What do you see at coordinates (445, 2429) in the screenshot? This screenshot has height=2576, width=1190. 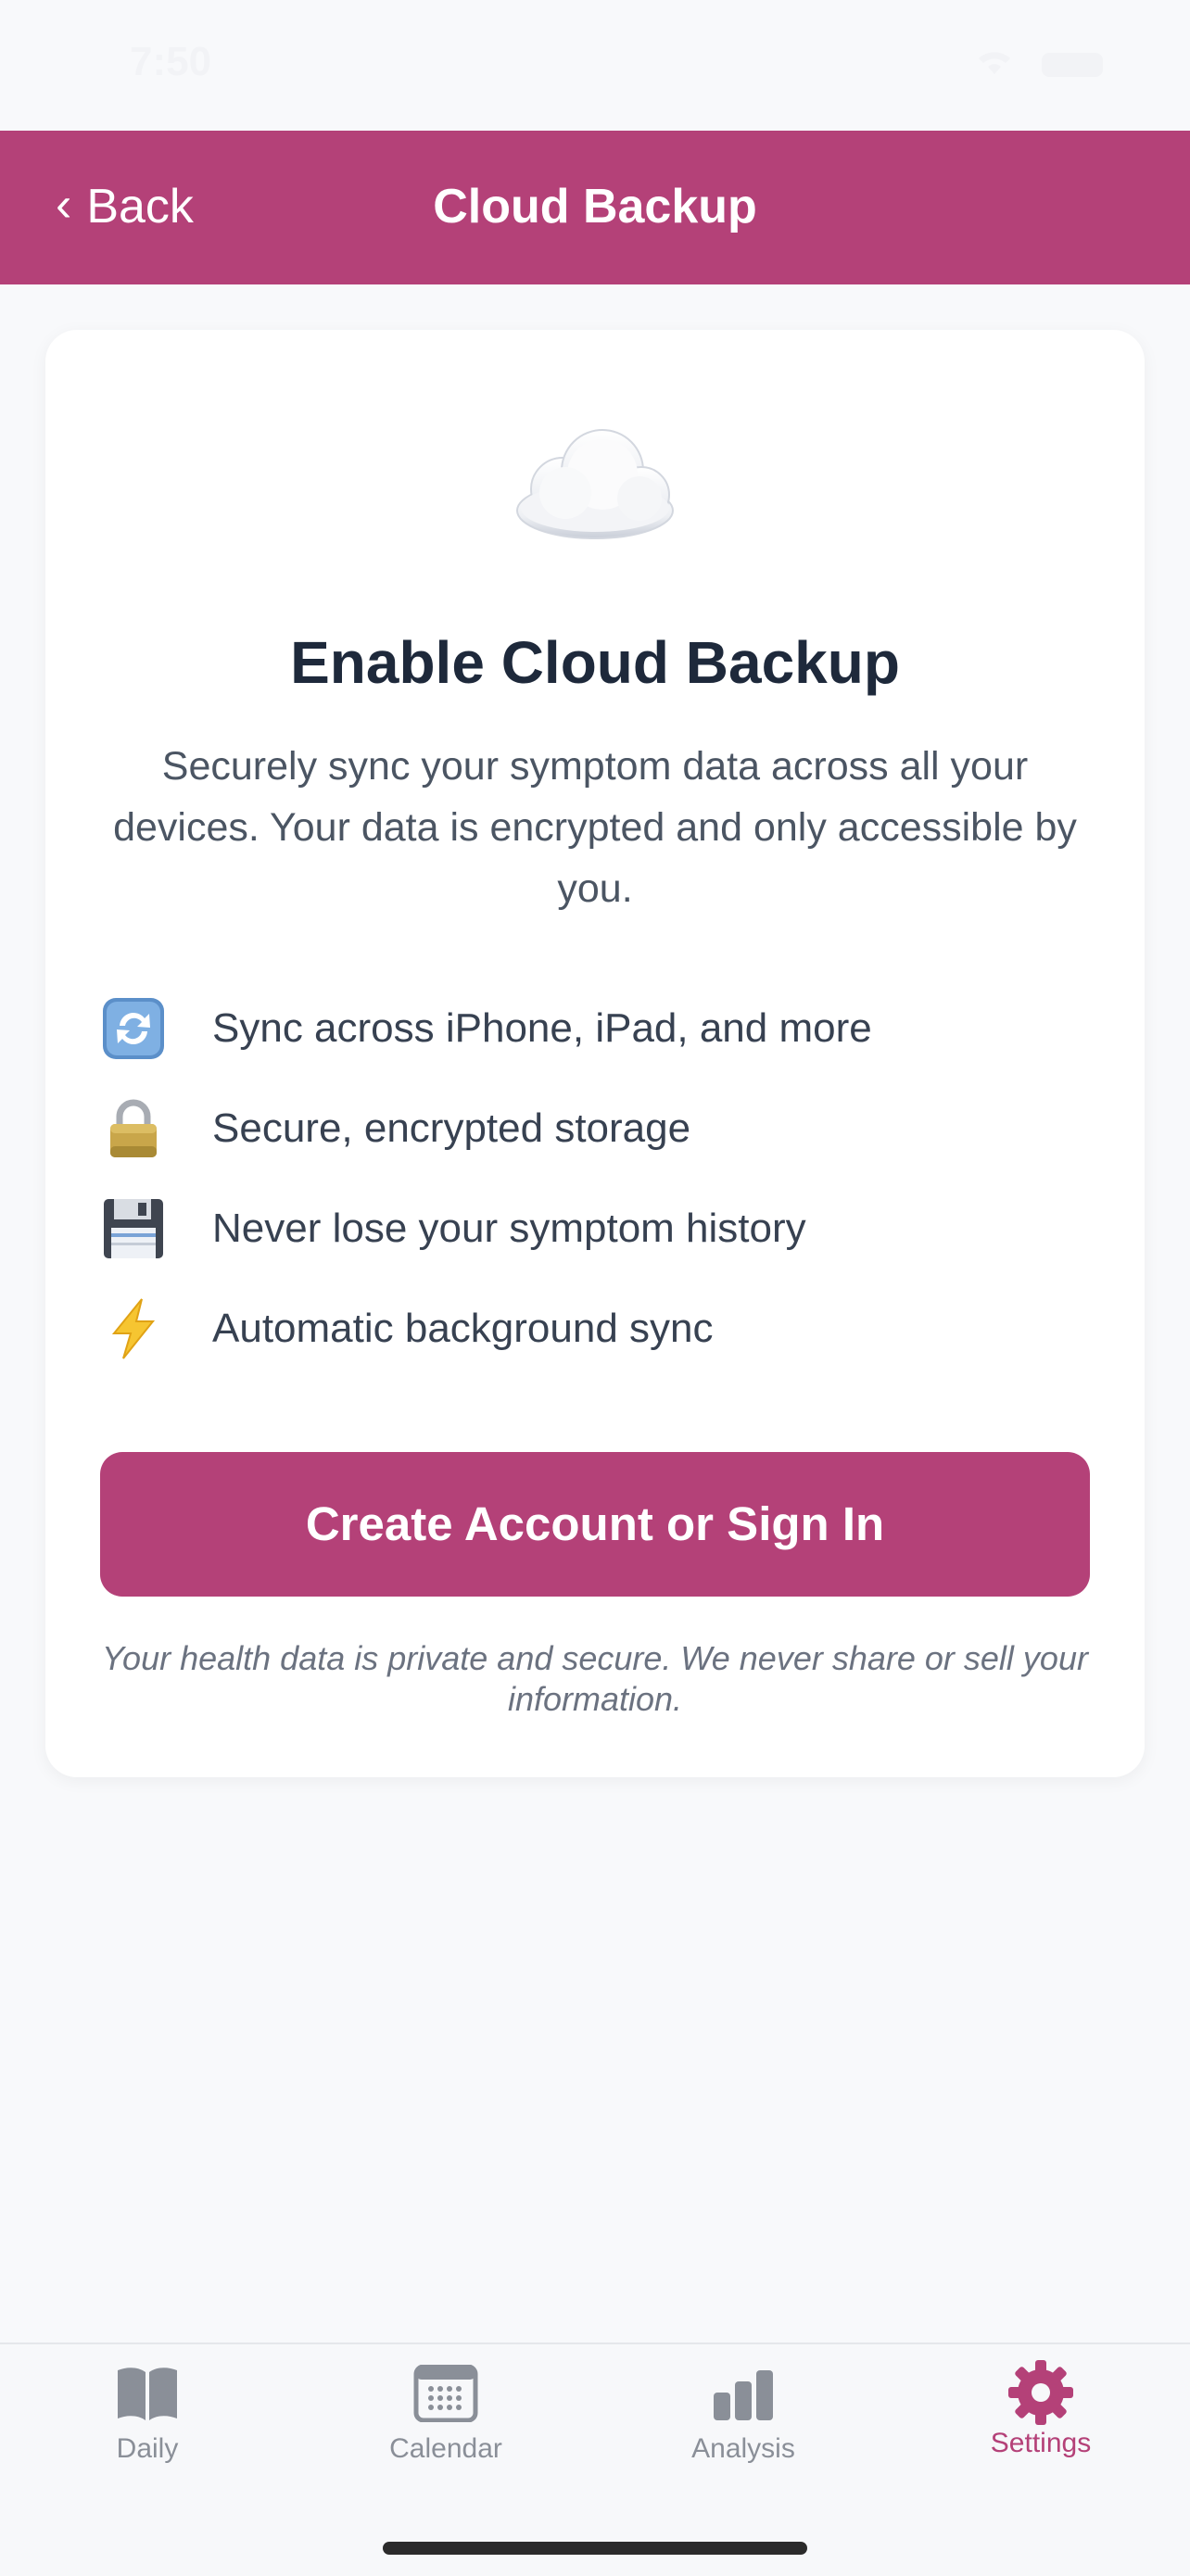 I see `tab-calendar: Calendar` at bounding box center [445, 2429].